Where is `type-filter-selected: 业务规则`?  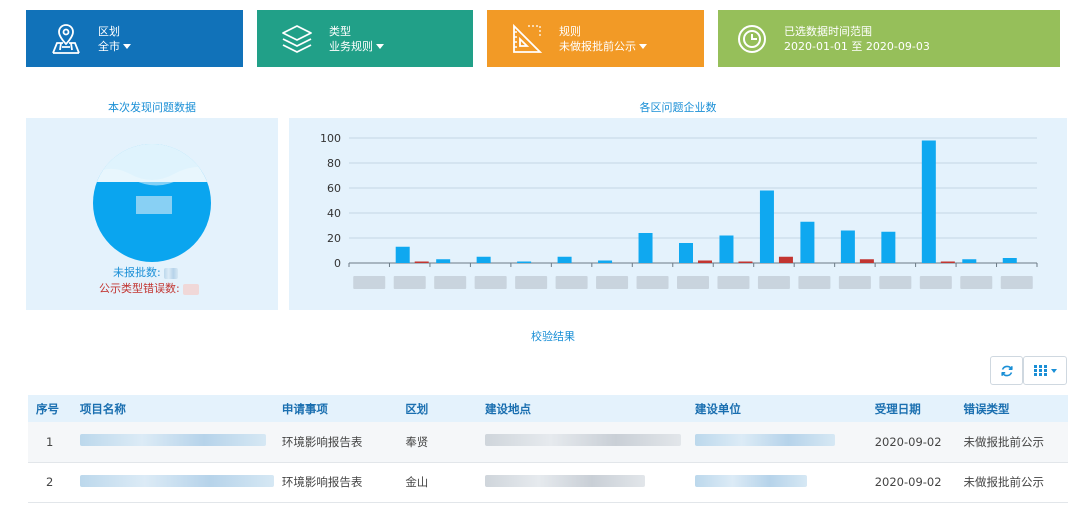
type-filter-selected: 业务规则 is located at coordinates (351, 46).